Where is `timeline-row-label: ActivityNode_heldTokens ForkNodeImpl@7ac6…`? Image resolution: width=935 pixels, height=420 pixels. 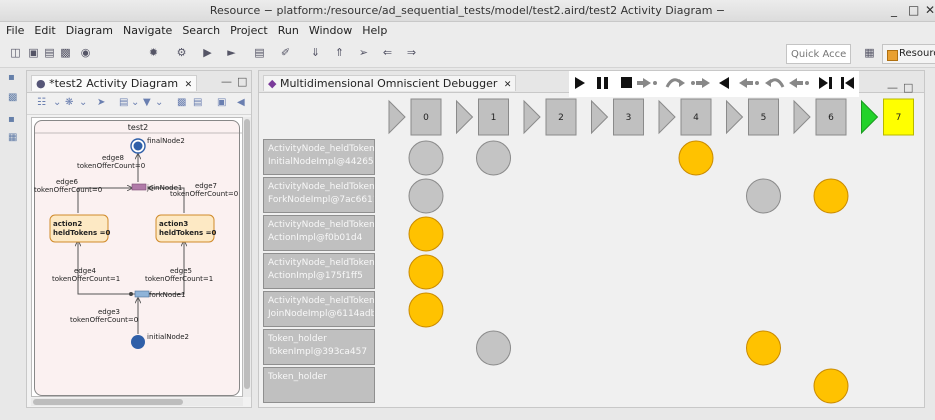
timeline-row-label: ActivityNode_heldTokens ForkNodeImpl@7ac6… is located at coordinates (319, 195).